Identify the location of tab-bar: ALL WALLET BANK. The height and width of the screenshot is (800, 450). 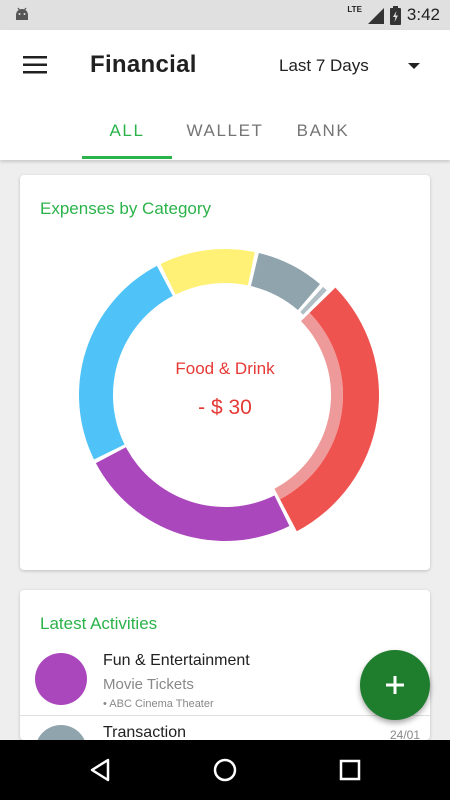
(225, 139).